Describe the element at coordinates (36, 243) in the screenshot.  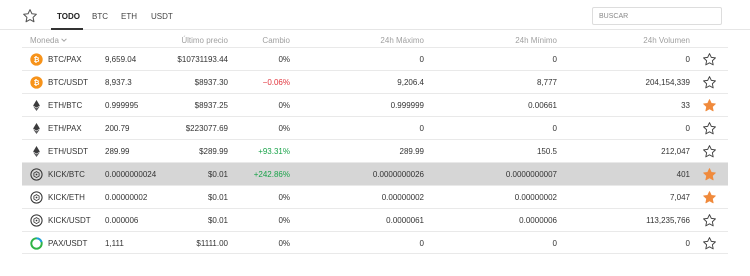
I see `pax-icon` at that location.